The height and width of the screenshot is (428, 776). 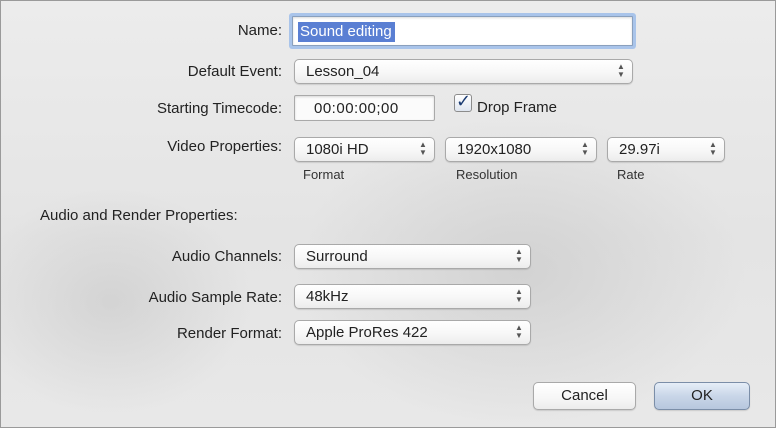 What do you see at coordinates (229, 333) in the screenshot?
I see `render-format-label: Render Format:` at bounding box center [229, 333].